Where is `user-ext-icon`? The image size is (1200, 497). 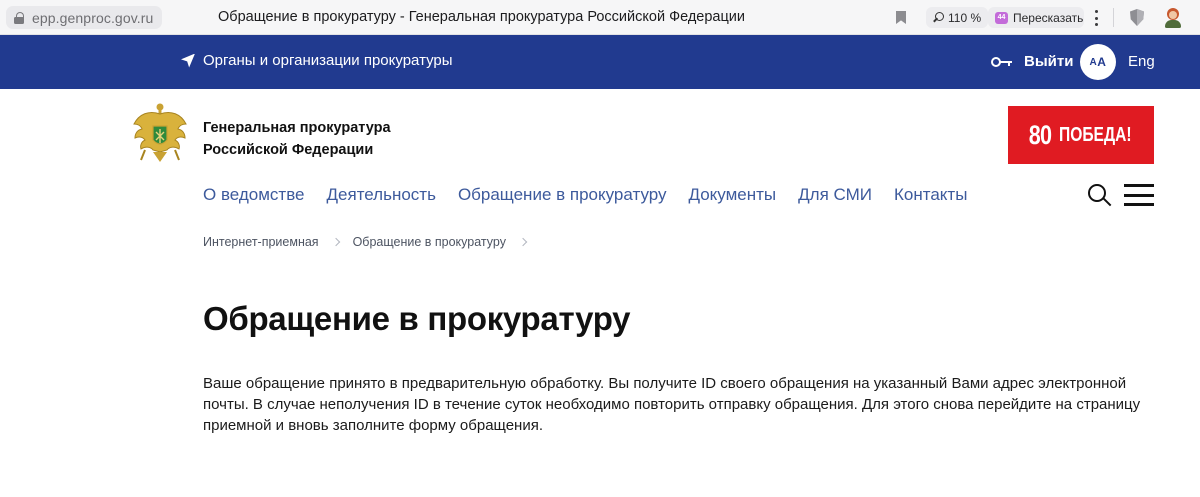 user-ext-icon is located at coordinates (1173, 18).